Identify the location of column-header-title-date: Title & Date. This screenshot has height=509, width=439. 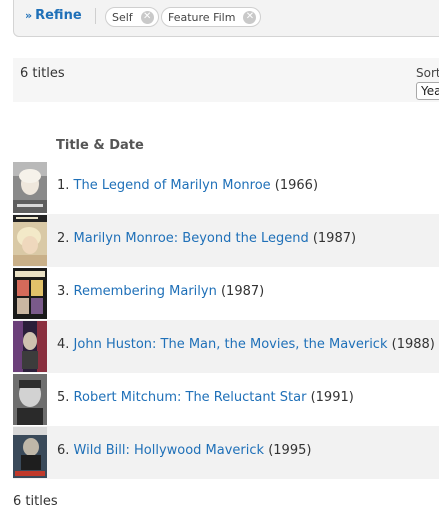
(100, 145).